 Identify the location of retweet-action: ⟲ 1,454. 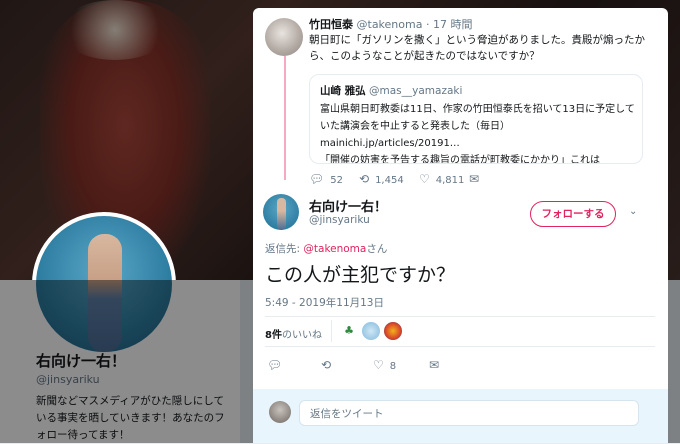
(381, 179).